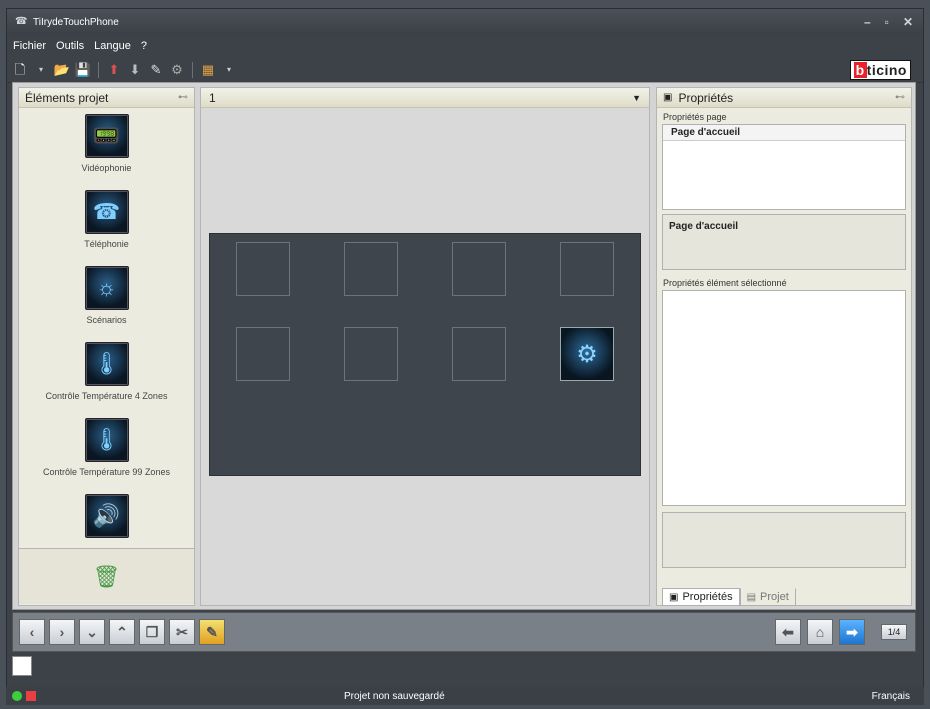  I want to click on open-folder-icon: 📂, so click(62, 70).